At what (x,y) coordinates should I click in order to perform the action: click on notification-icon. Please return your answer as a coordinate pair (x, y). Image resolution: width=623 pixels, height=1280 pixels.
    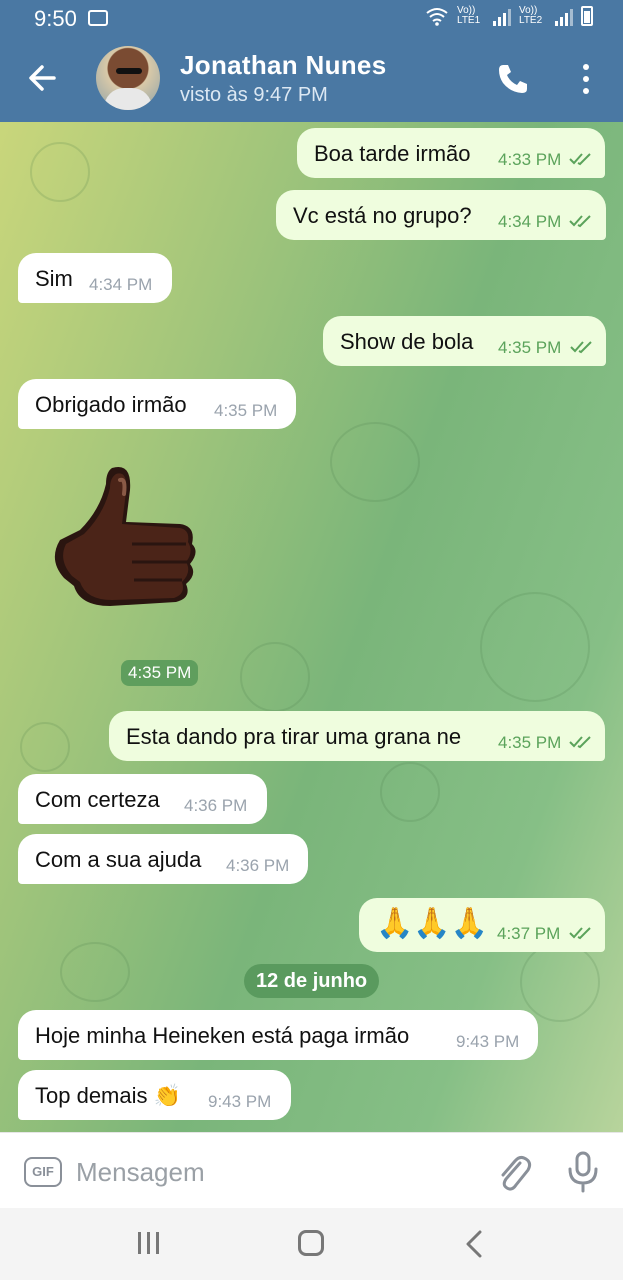
    Looking at the image, I should click on (98, 18).